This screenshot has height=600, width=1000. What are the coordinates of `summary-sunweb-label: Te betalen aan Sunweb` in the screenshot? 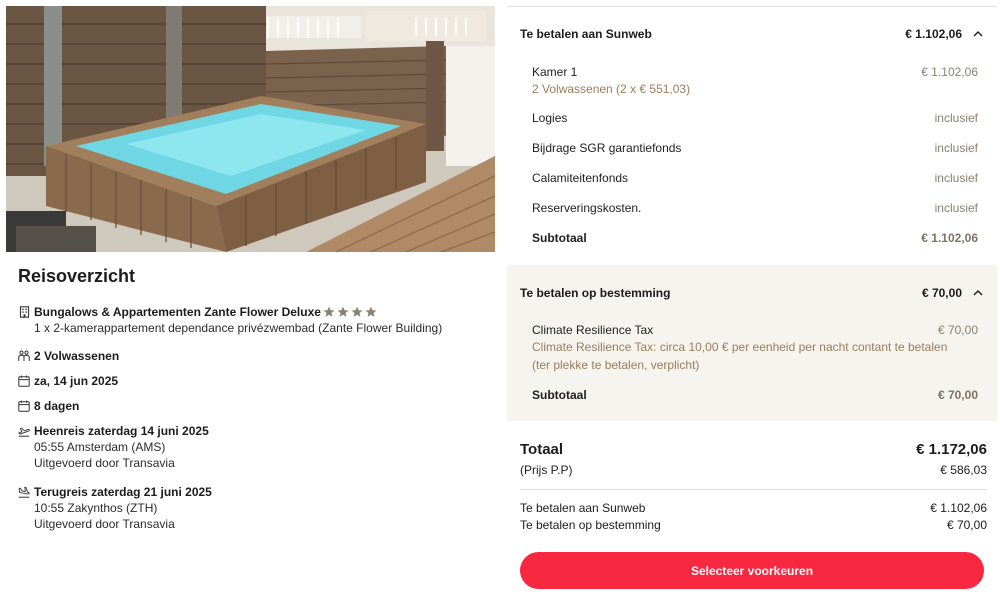 It's located at (583, 508).